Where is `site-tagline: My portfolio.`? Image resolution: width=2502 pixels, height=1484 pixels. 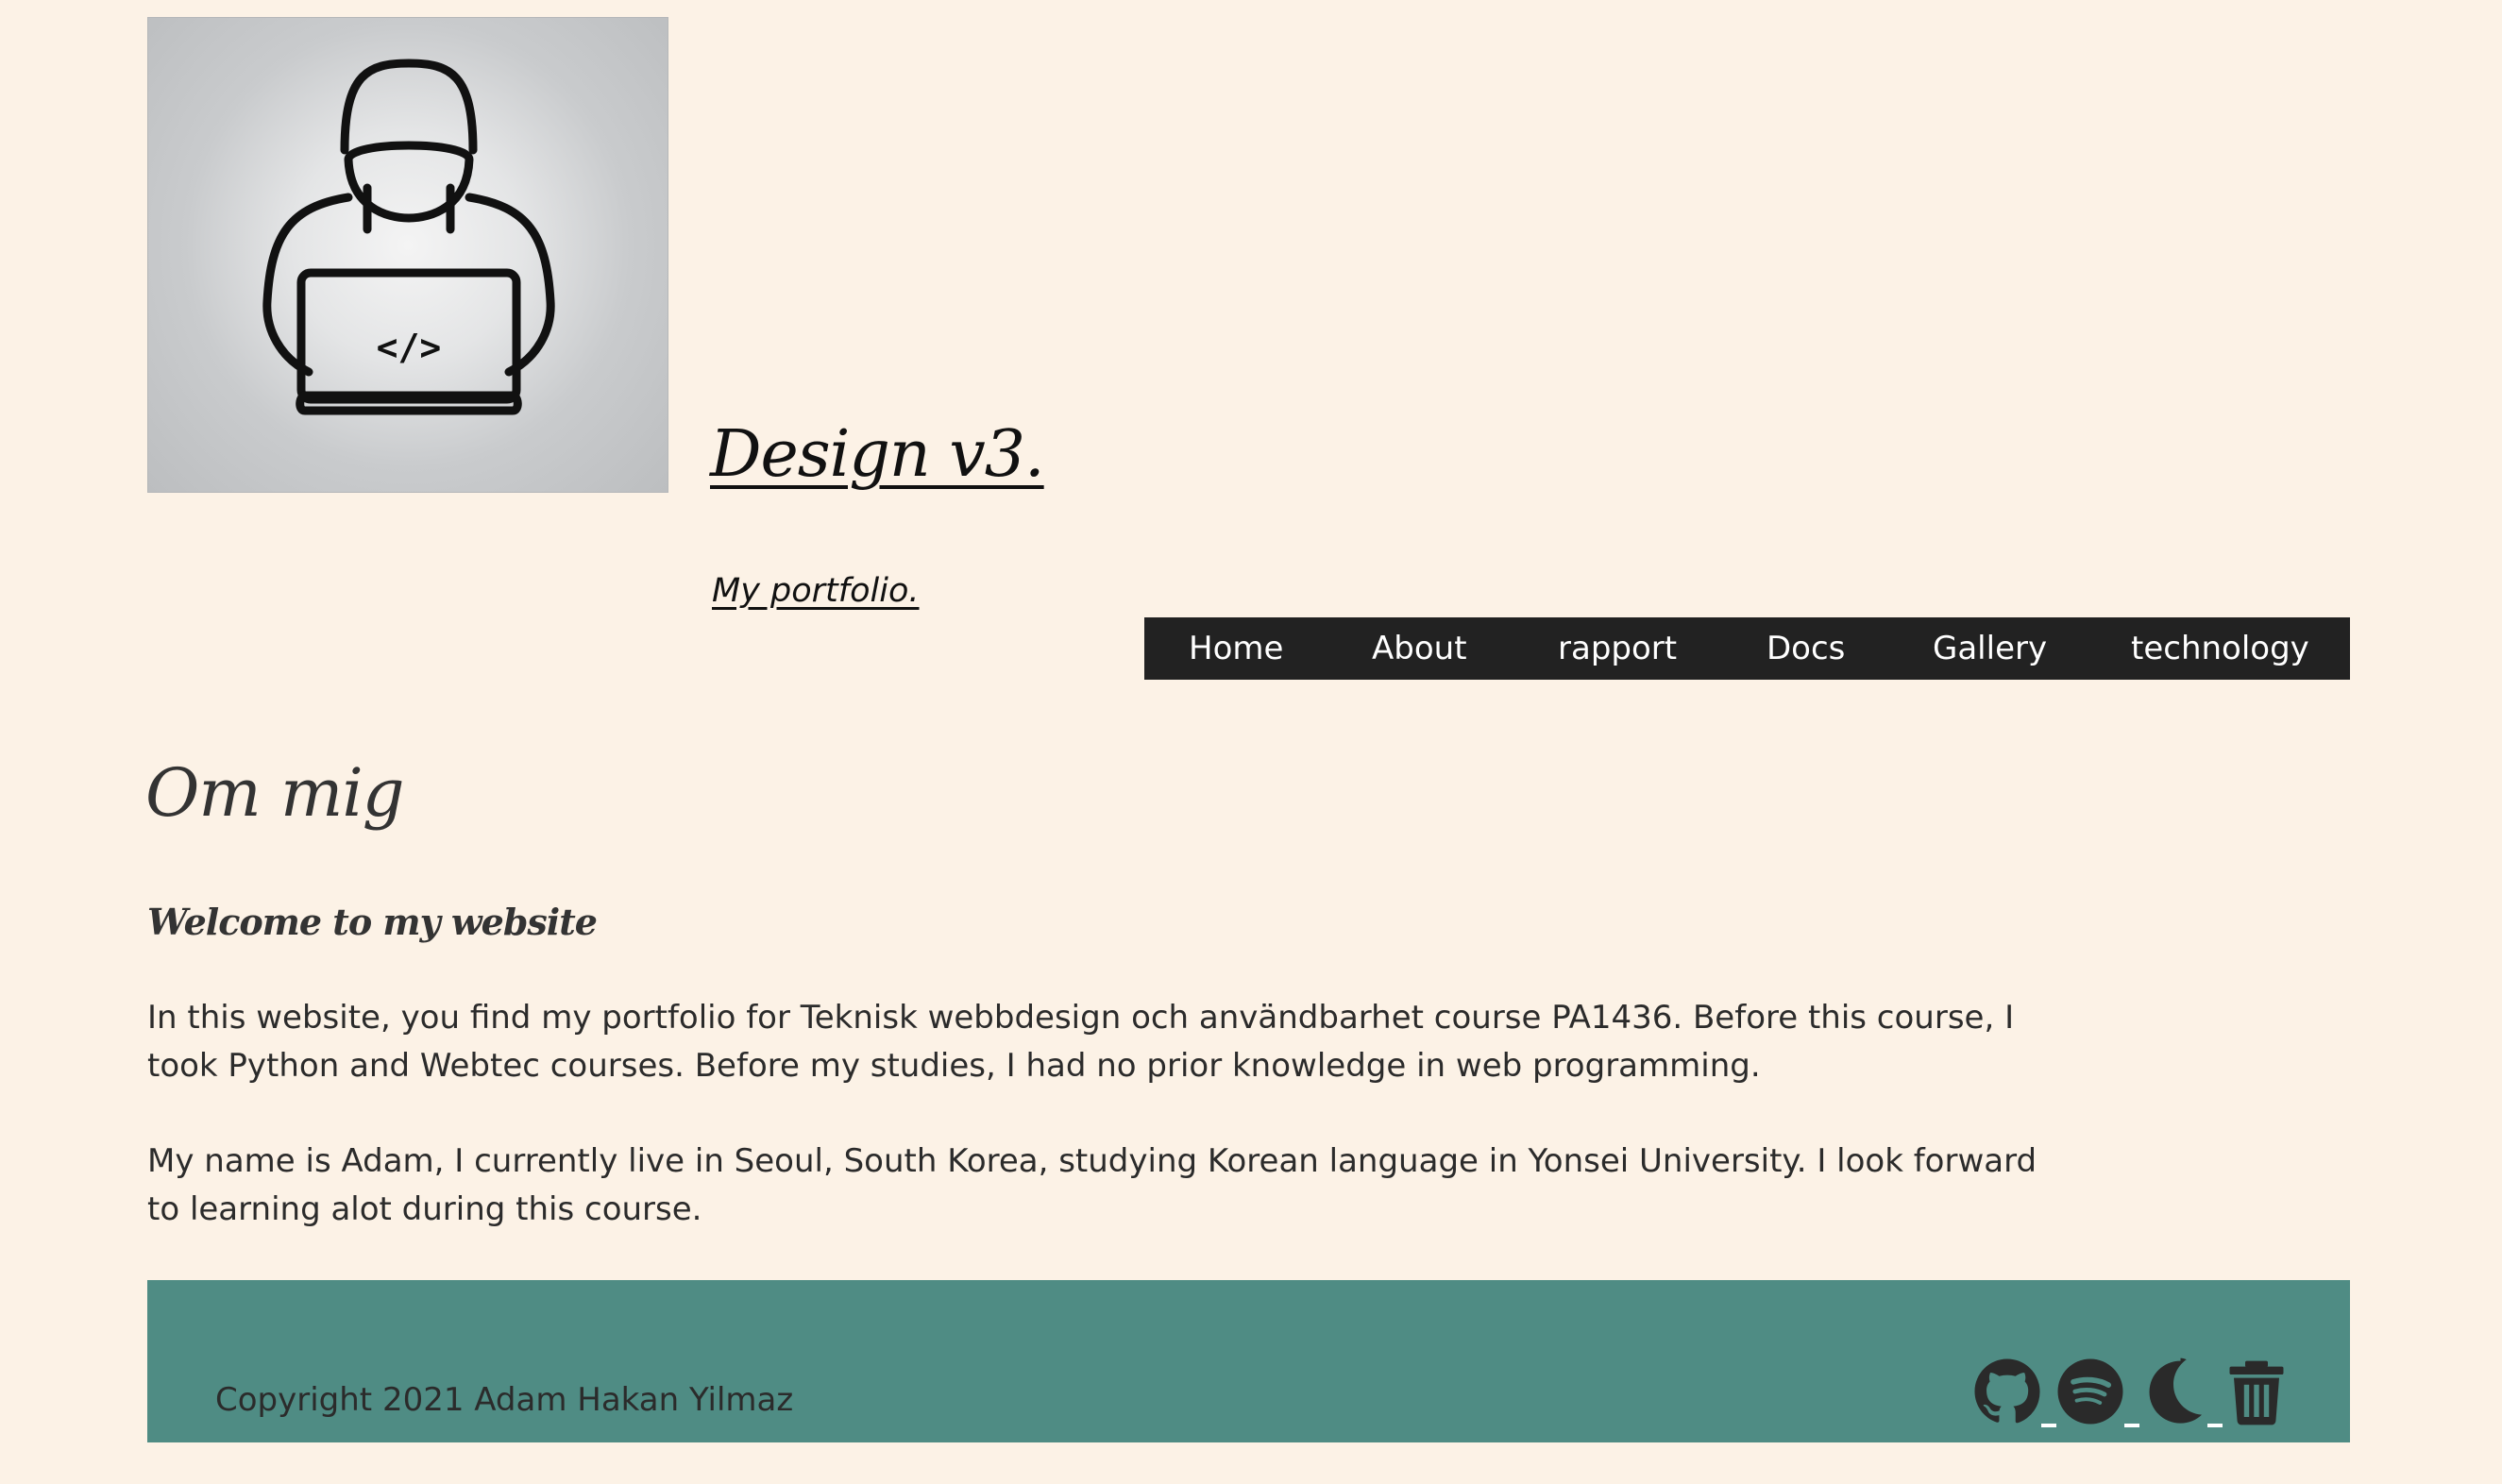 site-tagline: My portfolio. is located at coordinates (816, 591).